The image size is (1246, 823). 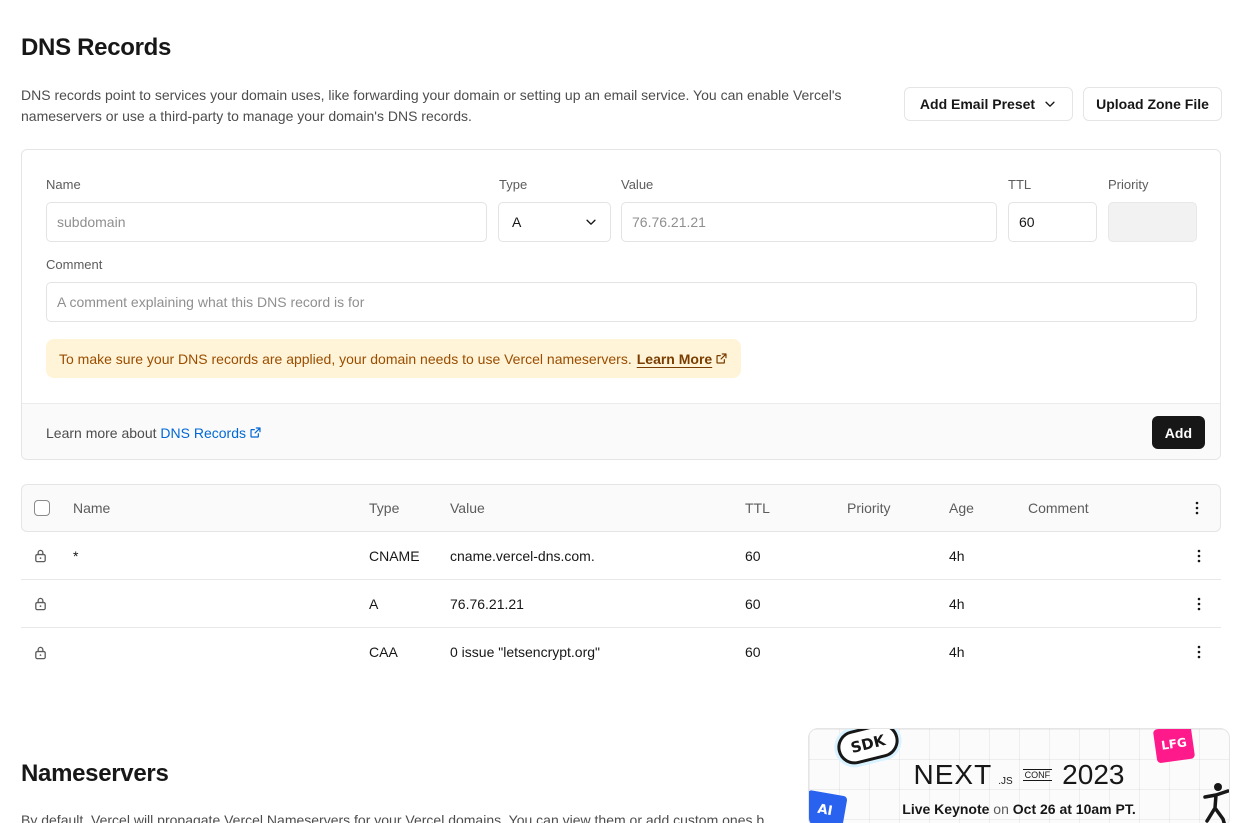 What do you see at coordinates (95, 773) in the screenshot?
I see `nameservers-title: Nameservers` at bounding box center [95, 773].